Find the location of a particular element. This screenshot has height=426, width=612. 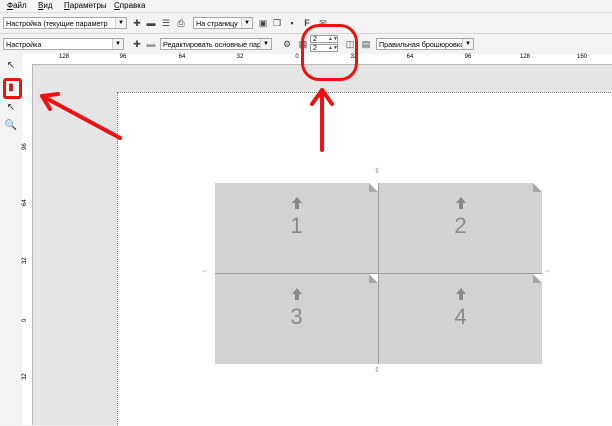

annotation-arrows is located at coordinates (187, 120).